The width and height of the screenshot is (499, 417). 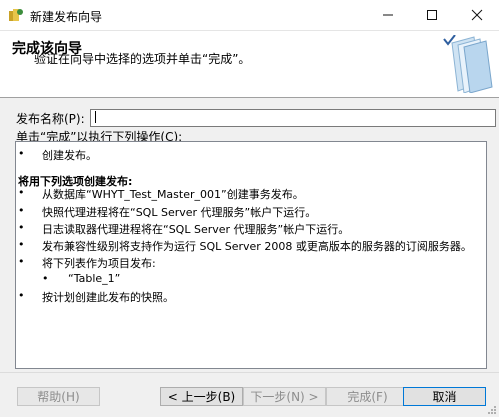 I want to click on back-button: < 上一步(B), so click(x=201, y=396).